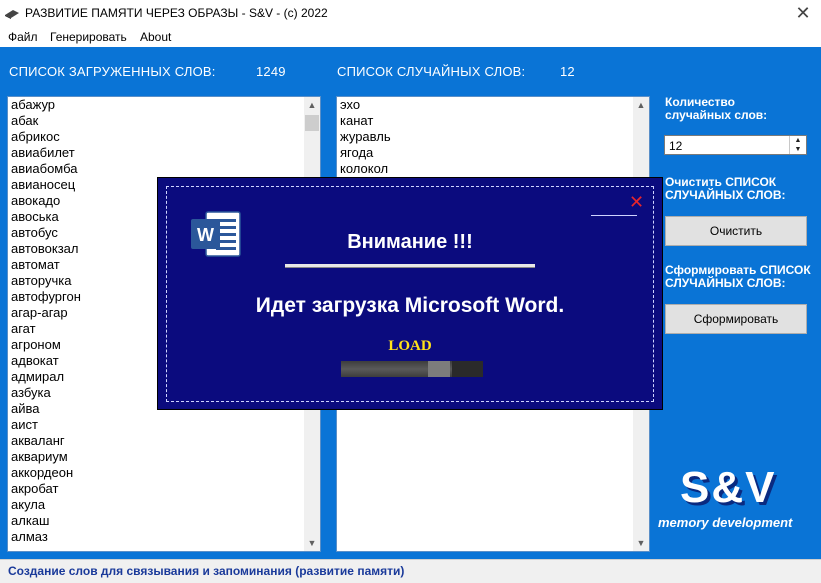 The image size is (821, 583). What do you see at coordinates (493, 121) in the screenshot?
I see `list-item: канат` at bounding box center [493, 121].